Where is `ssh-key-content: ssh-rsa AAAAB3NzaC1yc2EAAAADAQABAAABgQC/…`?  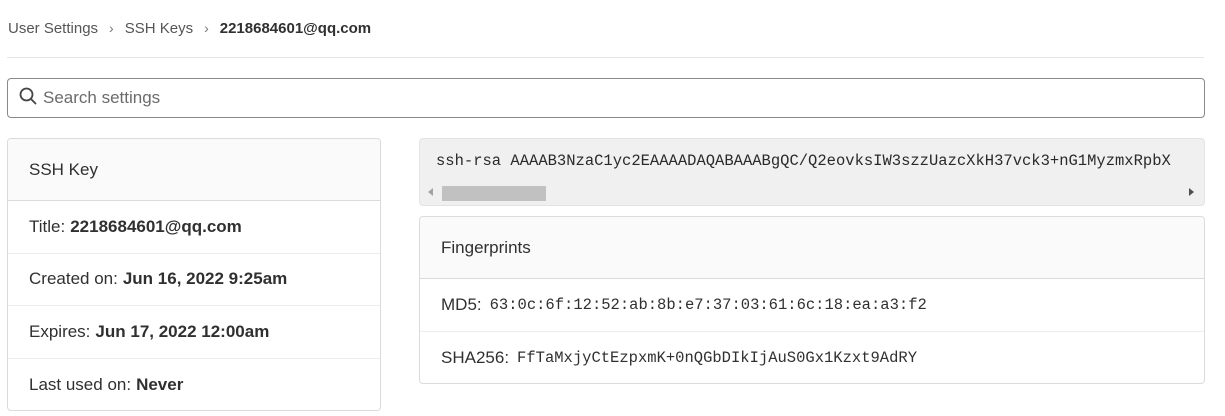
ssh-key-content: ssh-rsa AAAAB3NzaC1yc2EAAAADAQABAAABgQC/… is located at coordinates (812, 172).